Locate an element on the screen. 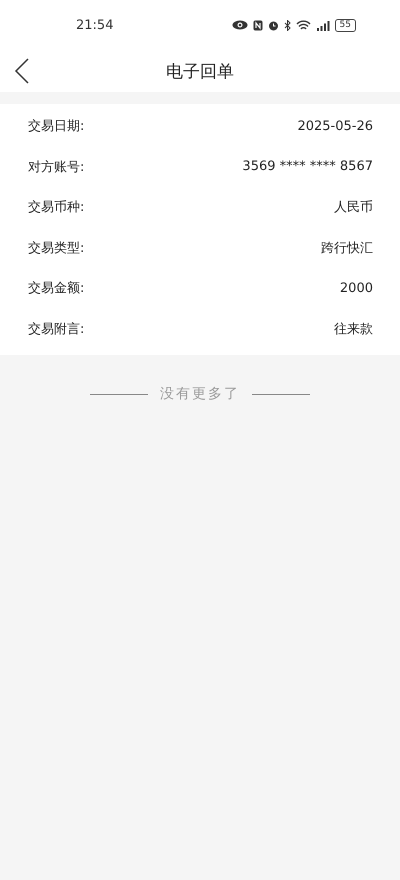 The height and width of the screenshot is (880, 400). field-label: 对方账号: is located at coordinates (56, 167).